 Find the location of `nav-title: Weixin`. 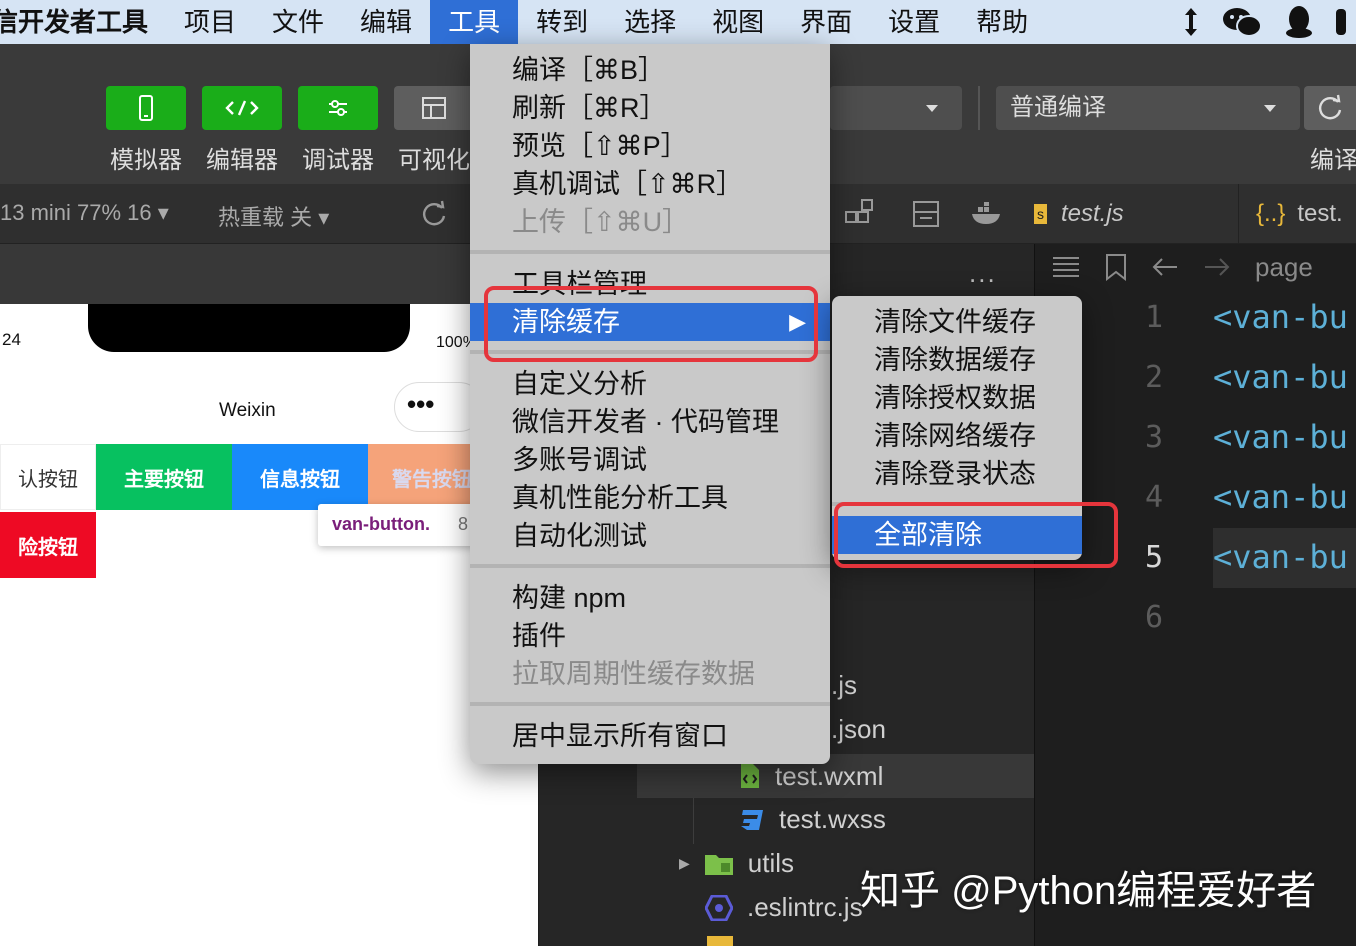

nav-title: Weixin is located at coordinates (247, 410).